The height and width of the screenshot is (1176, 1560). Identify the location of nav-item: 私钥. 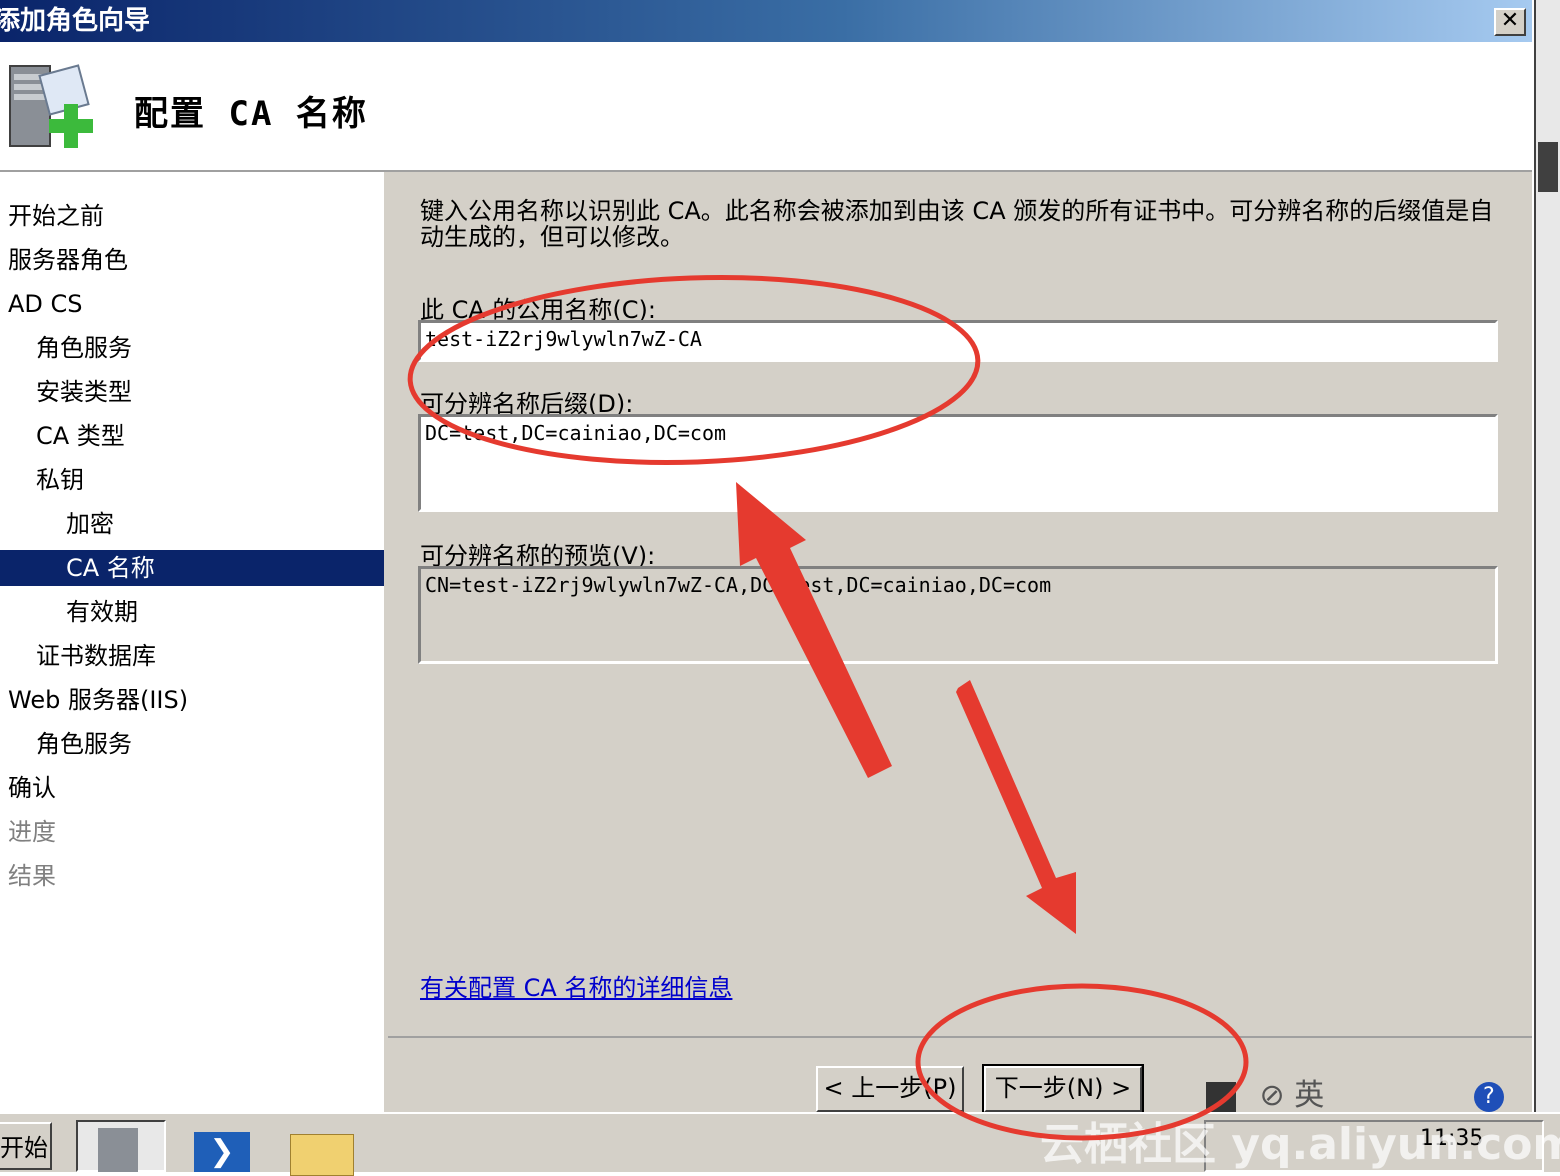
(192, 480).